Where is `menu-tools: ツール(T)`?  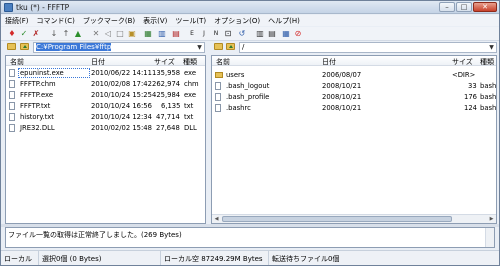 menu-tools: ツール(T) is located at coordinates (190, 20).